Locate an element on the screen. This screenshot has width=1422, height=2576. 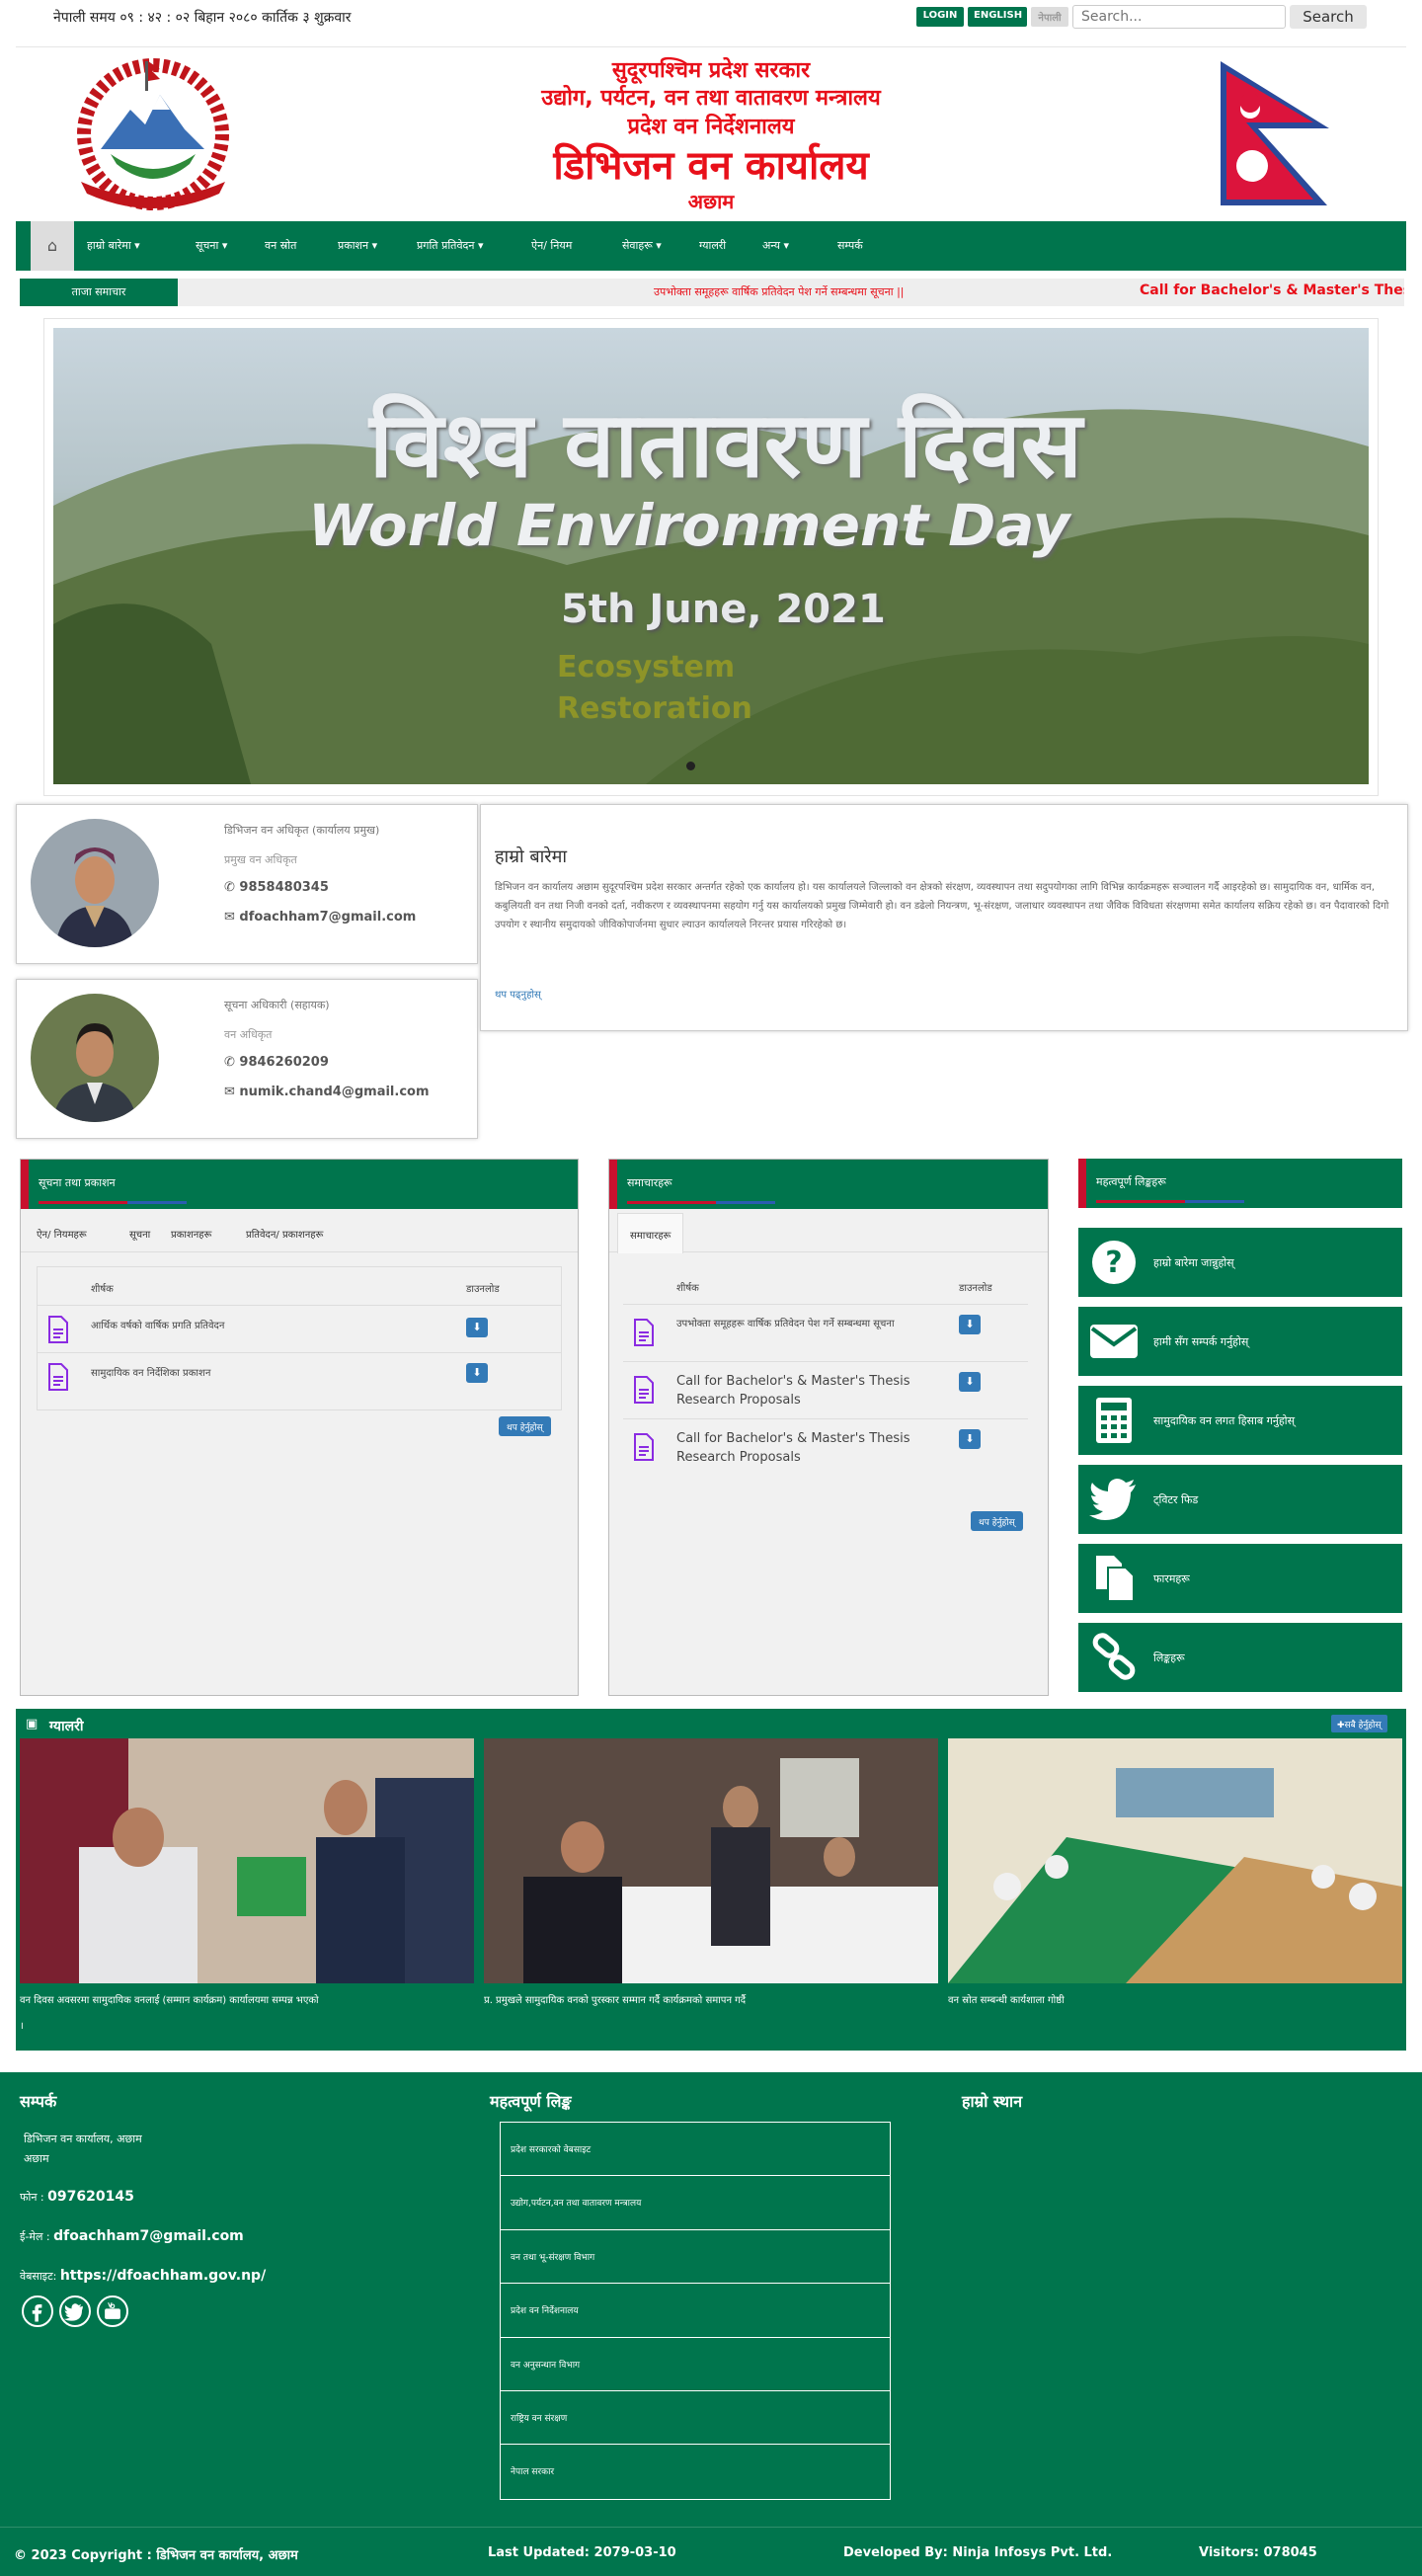
document-title: सामुदायिक वन निर्देशिका प्रकाशन is located at coordinates (150, 1372).